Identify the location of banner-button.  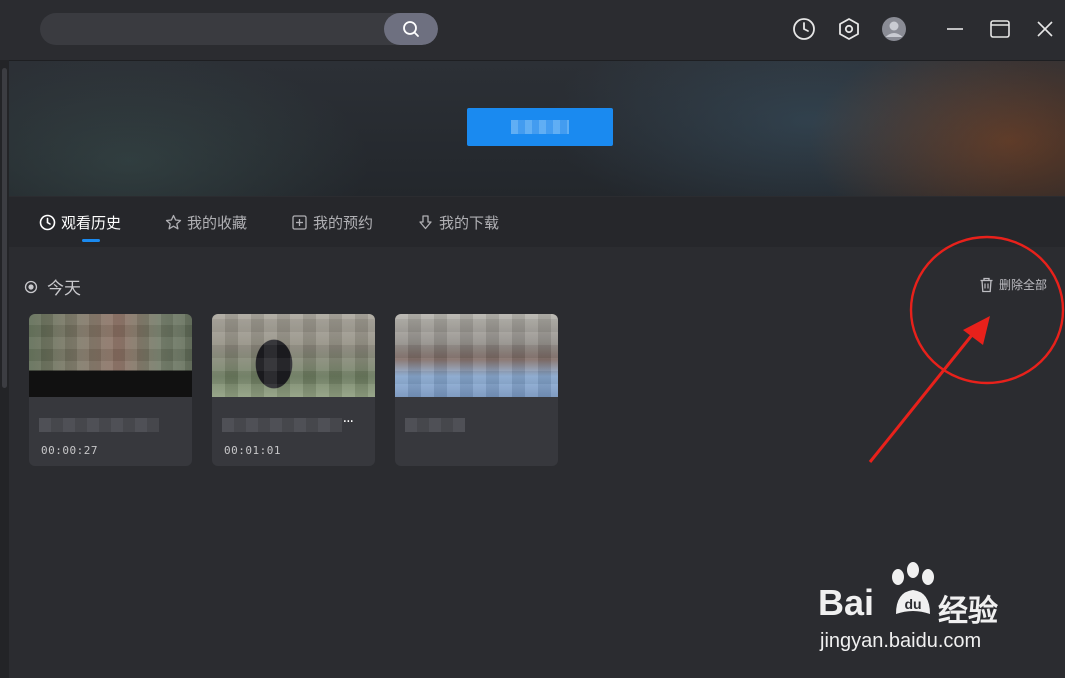
(540, 127).